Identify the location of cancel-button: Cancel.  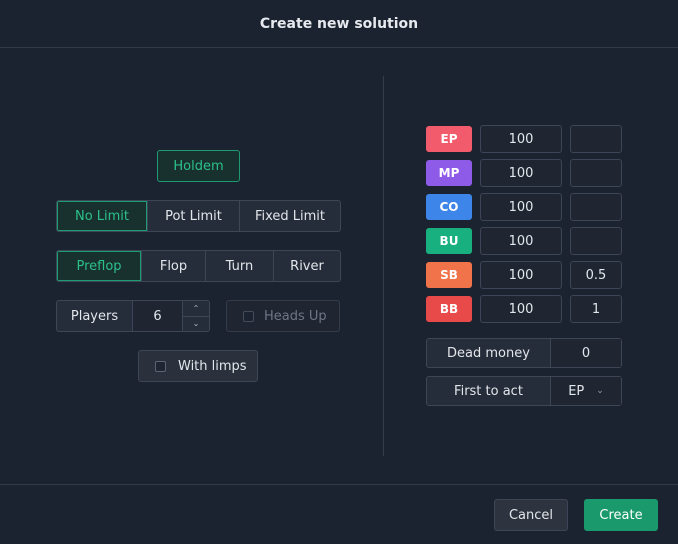
(531, 515).